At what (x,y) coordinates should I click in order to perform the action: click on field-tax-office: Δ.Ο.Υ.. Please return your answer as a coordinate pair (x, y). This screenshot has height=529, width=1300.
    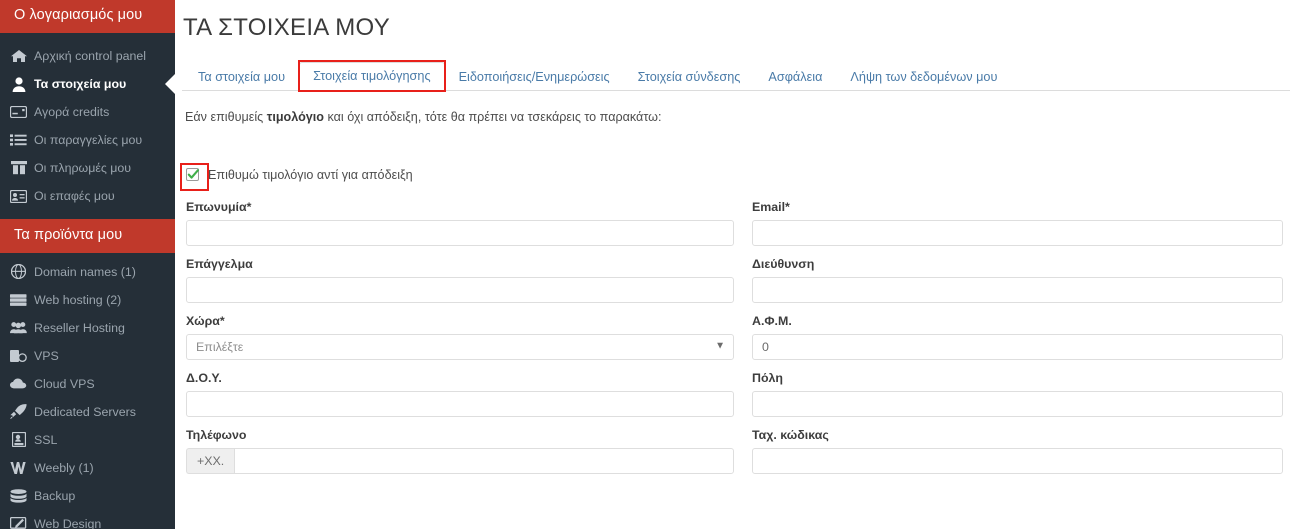
    Looking at the image, I should click on (460, 394).